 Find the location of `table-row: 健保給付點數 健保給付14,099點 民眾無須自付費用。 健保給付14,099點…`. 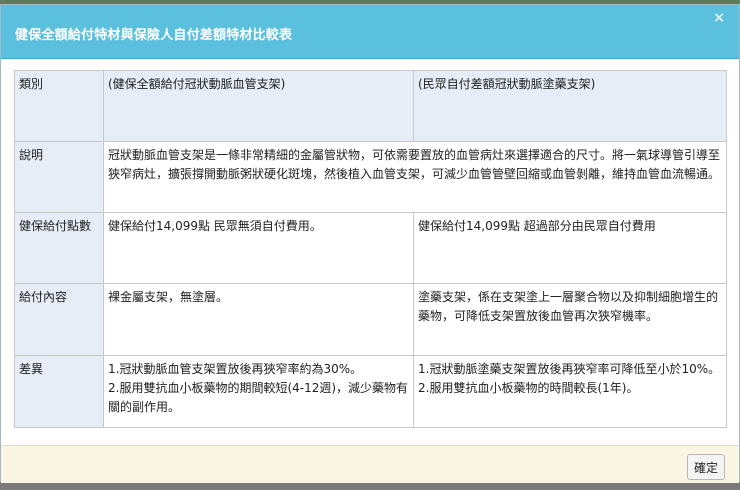

table-row: 健保給付點數 健保給付14,099點 民眾無須自付費用。 健保給付14,099點… is located at coordinates (370, 248).